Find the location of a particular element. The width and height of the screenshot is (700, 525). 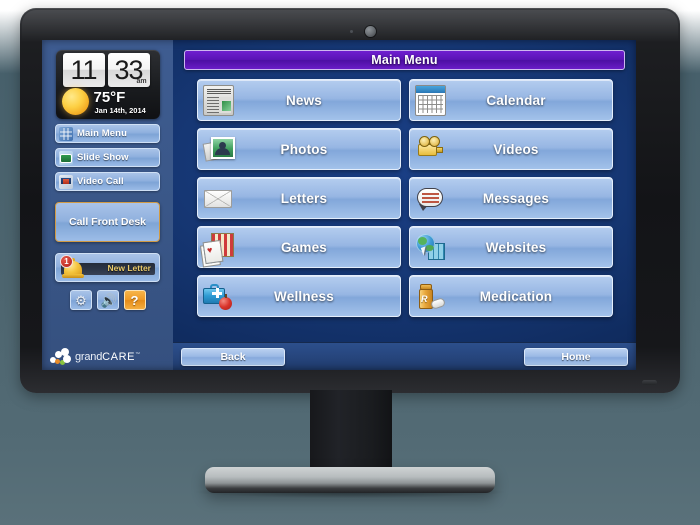

sun-icon is located at coordinates (75, 101).